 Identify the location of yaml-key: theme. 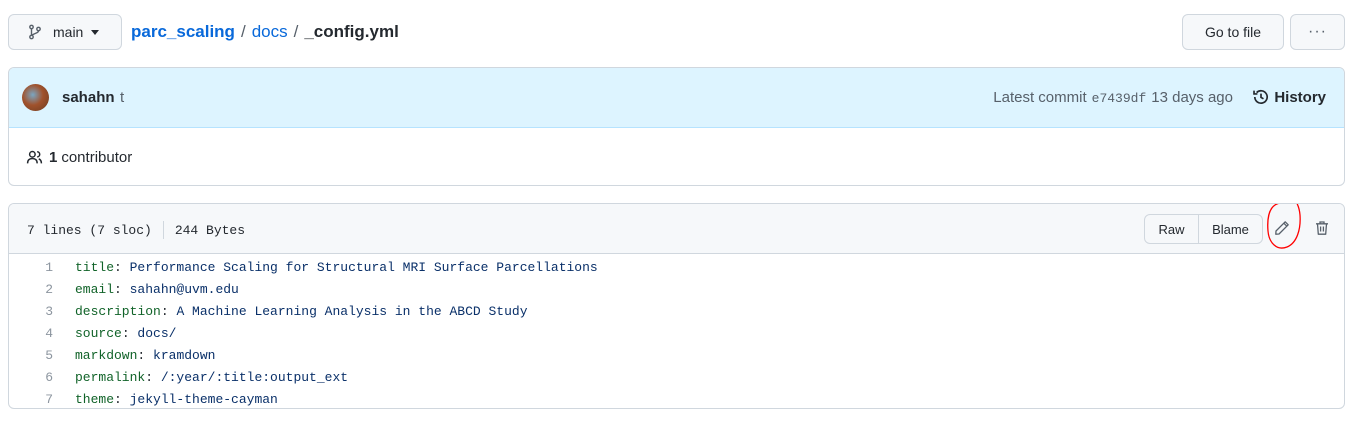
(95, 399).